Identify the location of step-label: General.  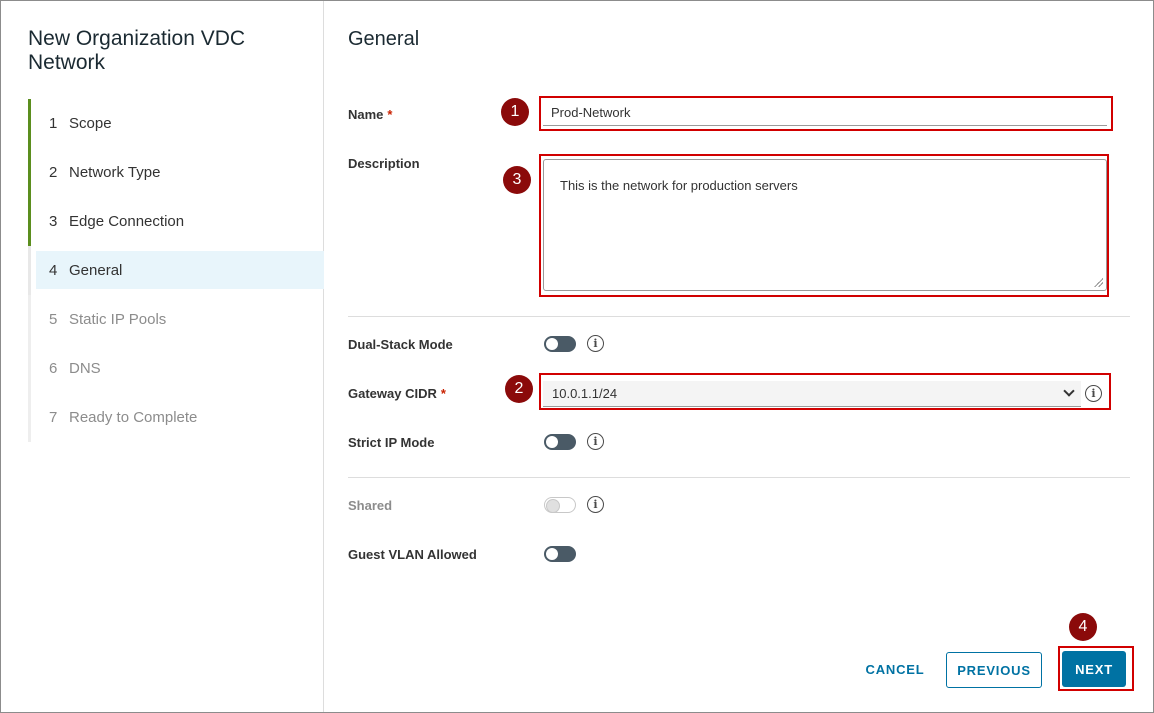
(96, 270).